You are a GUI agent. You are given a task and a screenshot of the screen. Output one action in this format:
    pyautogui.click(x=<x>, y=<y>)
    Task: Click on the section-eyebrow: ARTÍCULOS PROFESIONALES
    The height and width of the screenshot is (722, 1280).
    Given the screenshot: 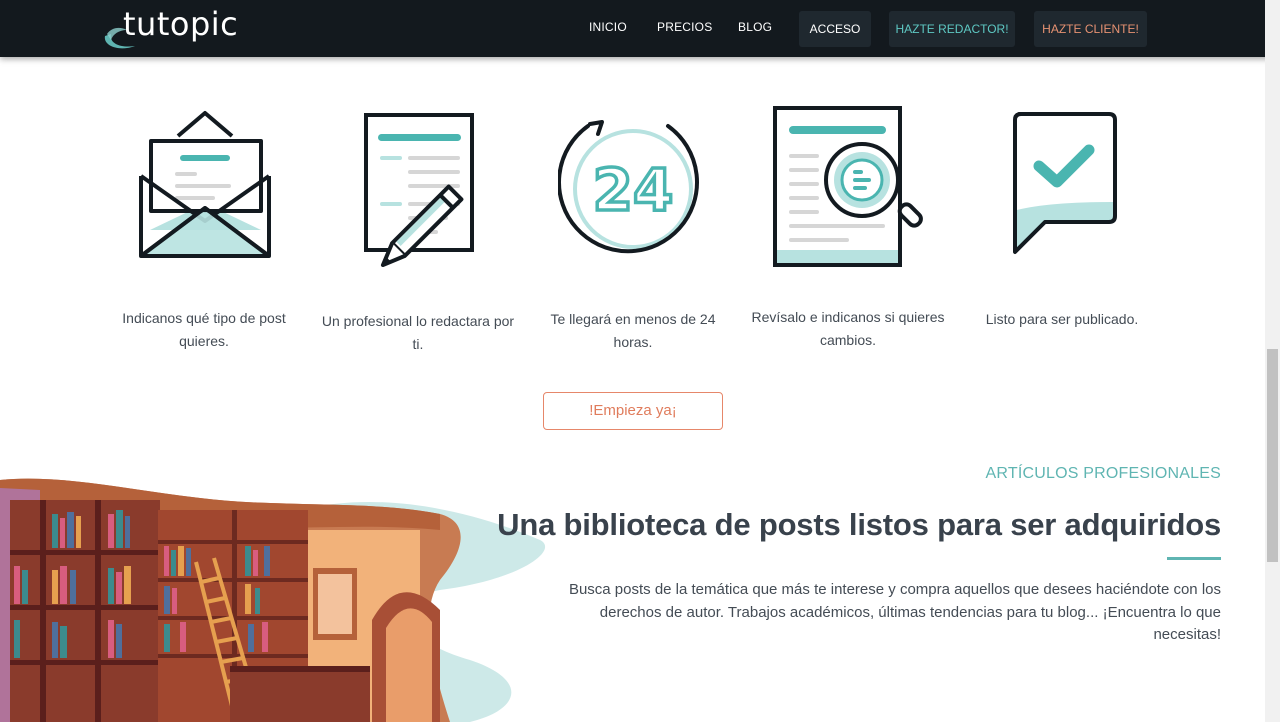 What is the action you would take?
    pyautogui.click(x=1103, y=473)
    